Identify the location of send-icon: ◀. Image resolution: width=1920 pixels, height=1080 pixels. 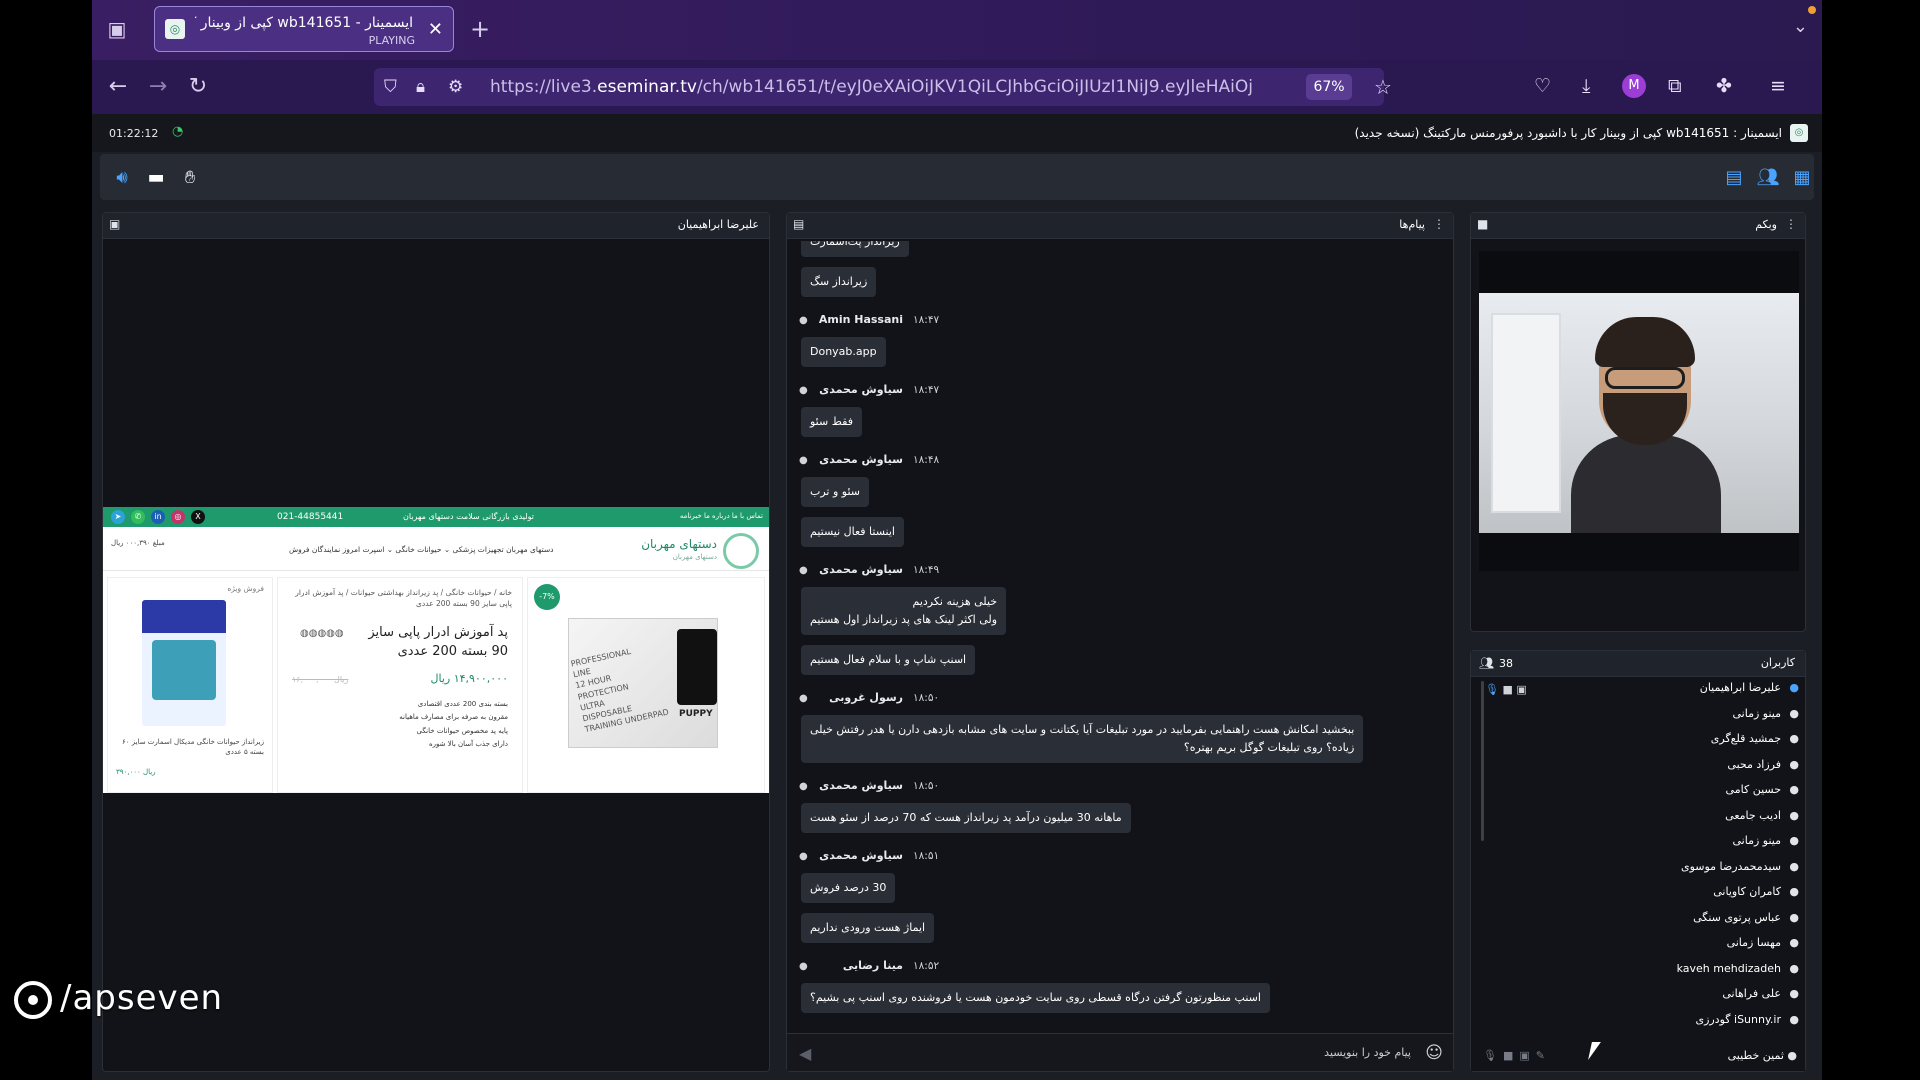
(805, 1053).